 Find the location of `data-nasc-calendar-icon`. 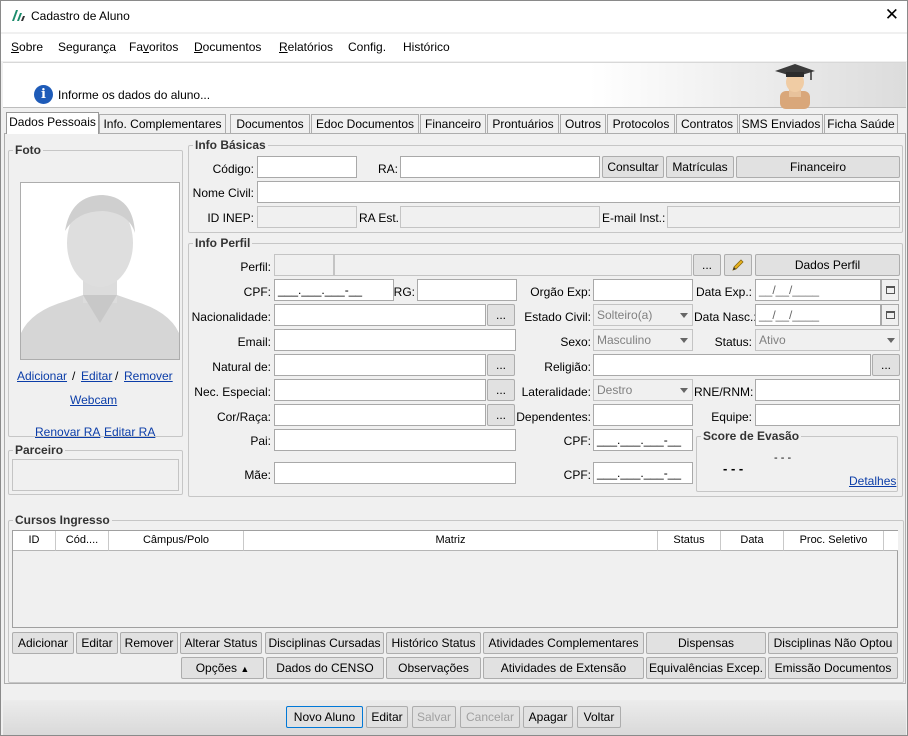

data-nasc-calendar-icon is located at coordinates (890, 315).